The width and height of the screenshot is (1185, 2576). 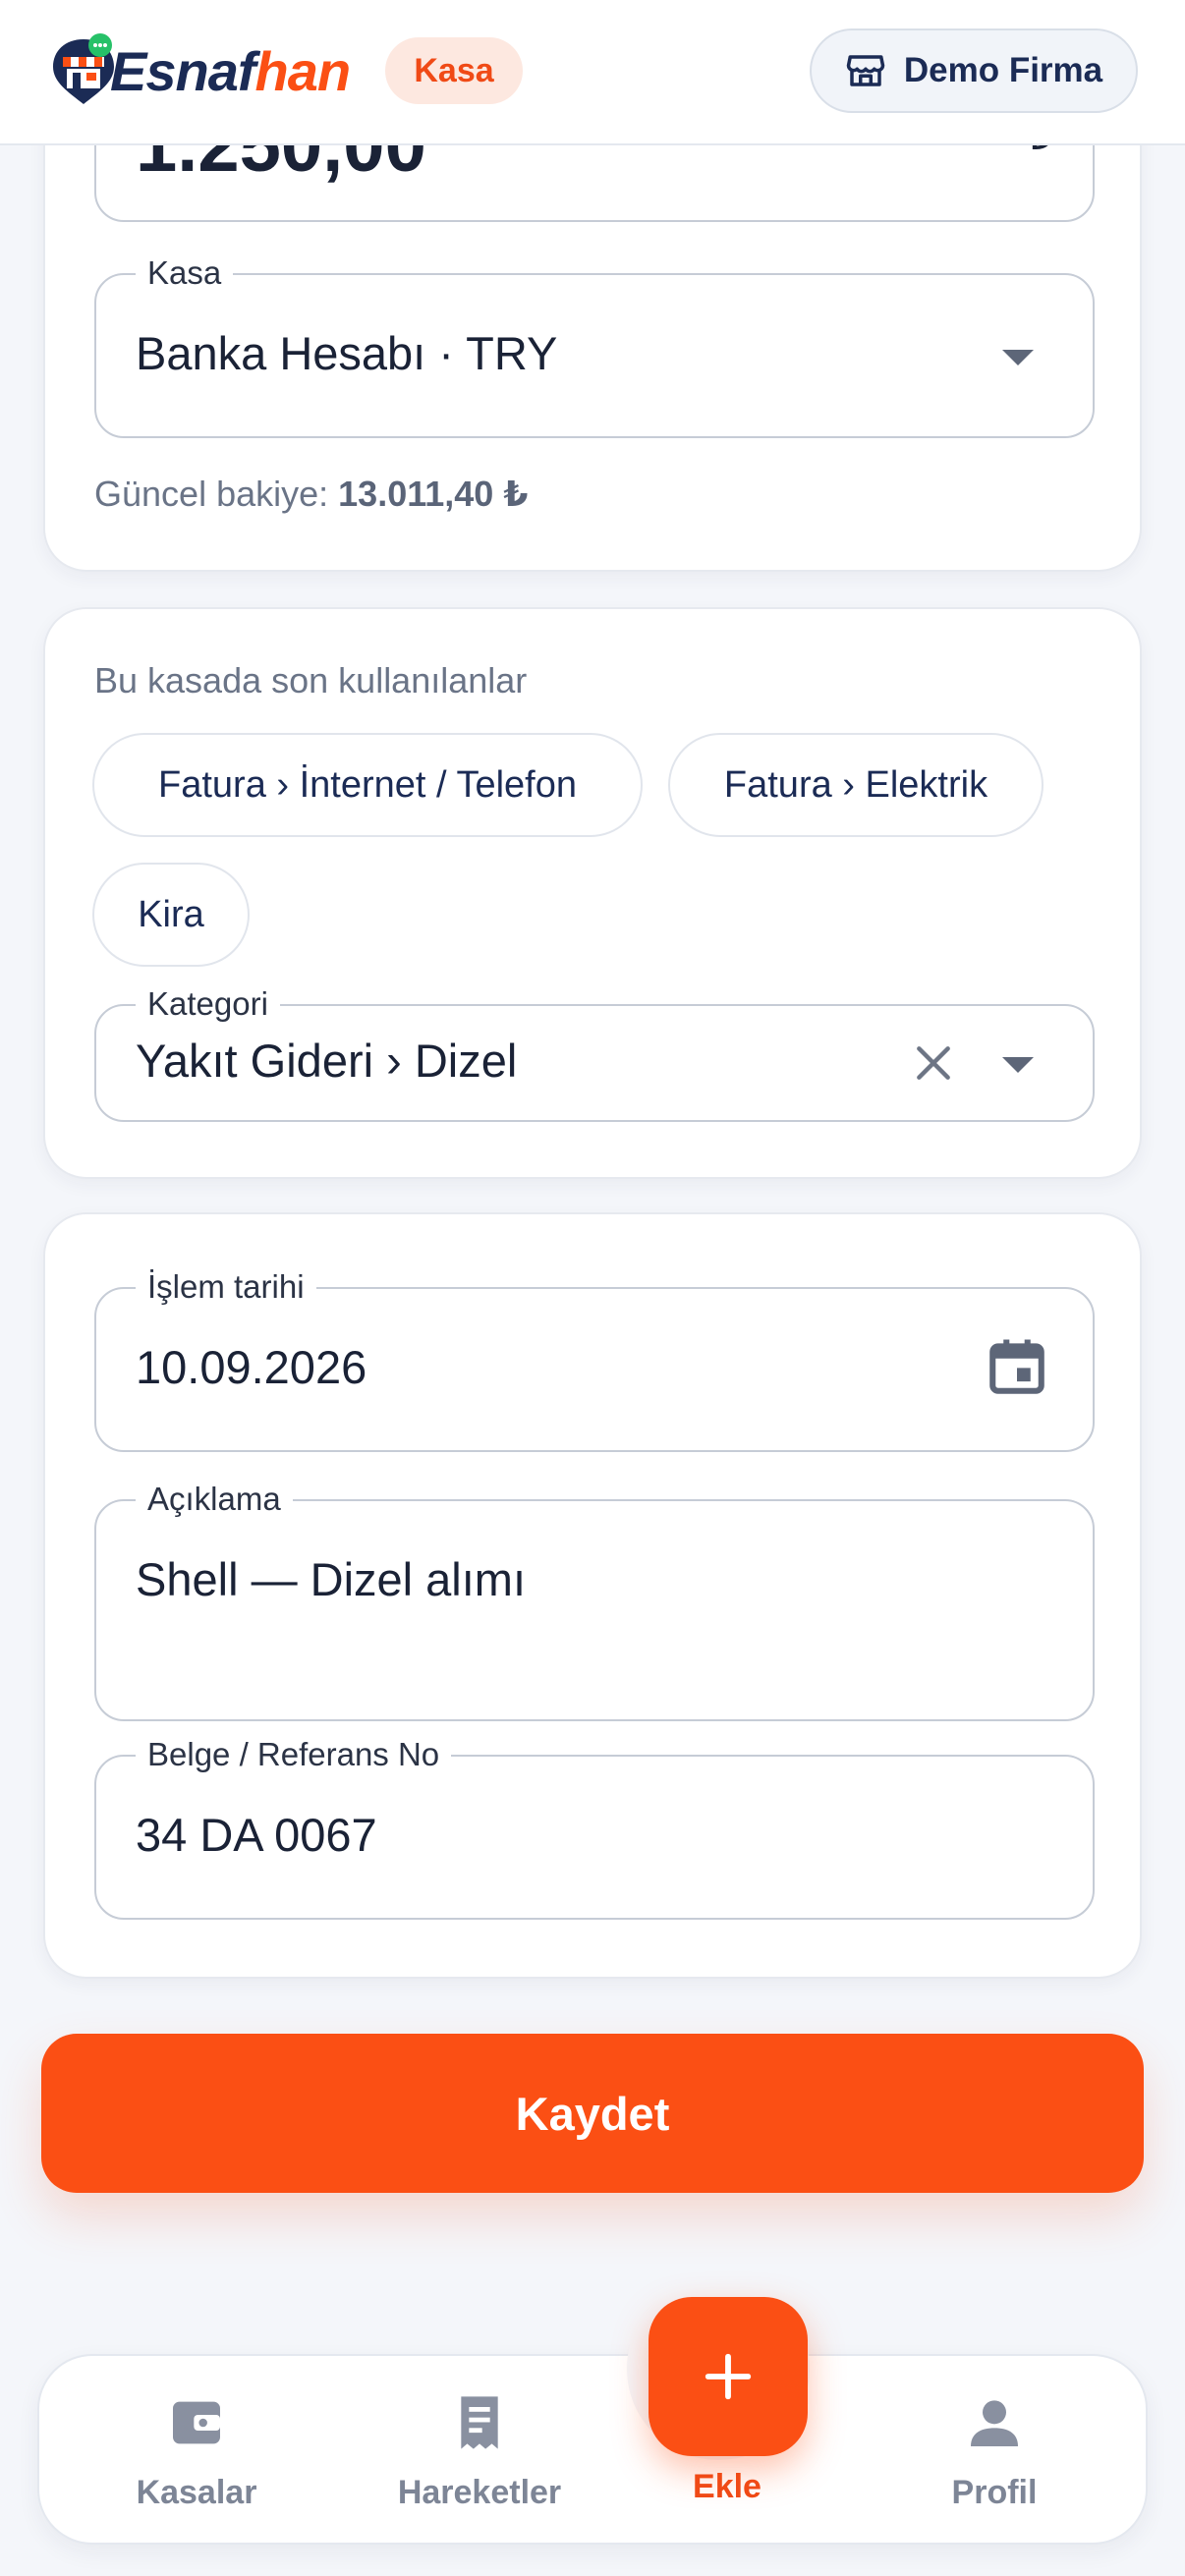 I want to click on nav-kasalar-label: Kasalar, so click(x=197, y=2492).